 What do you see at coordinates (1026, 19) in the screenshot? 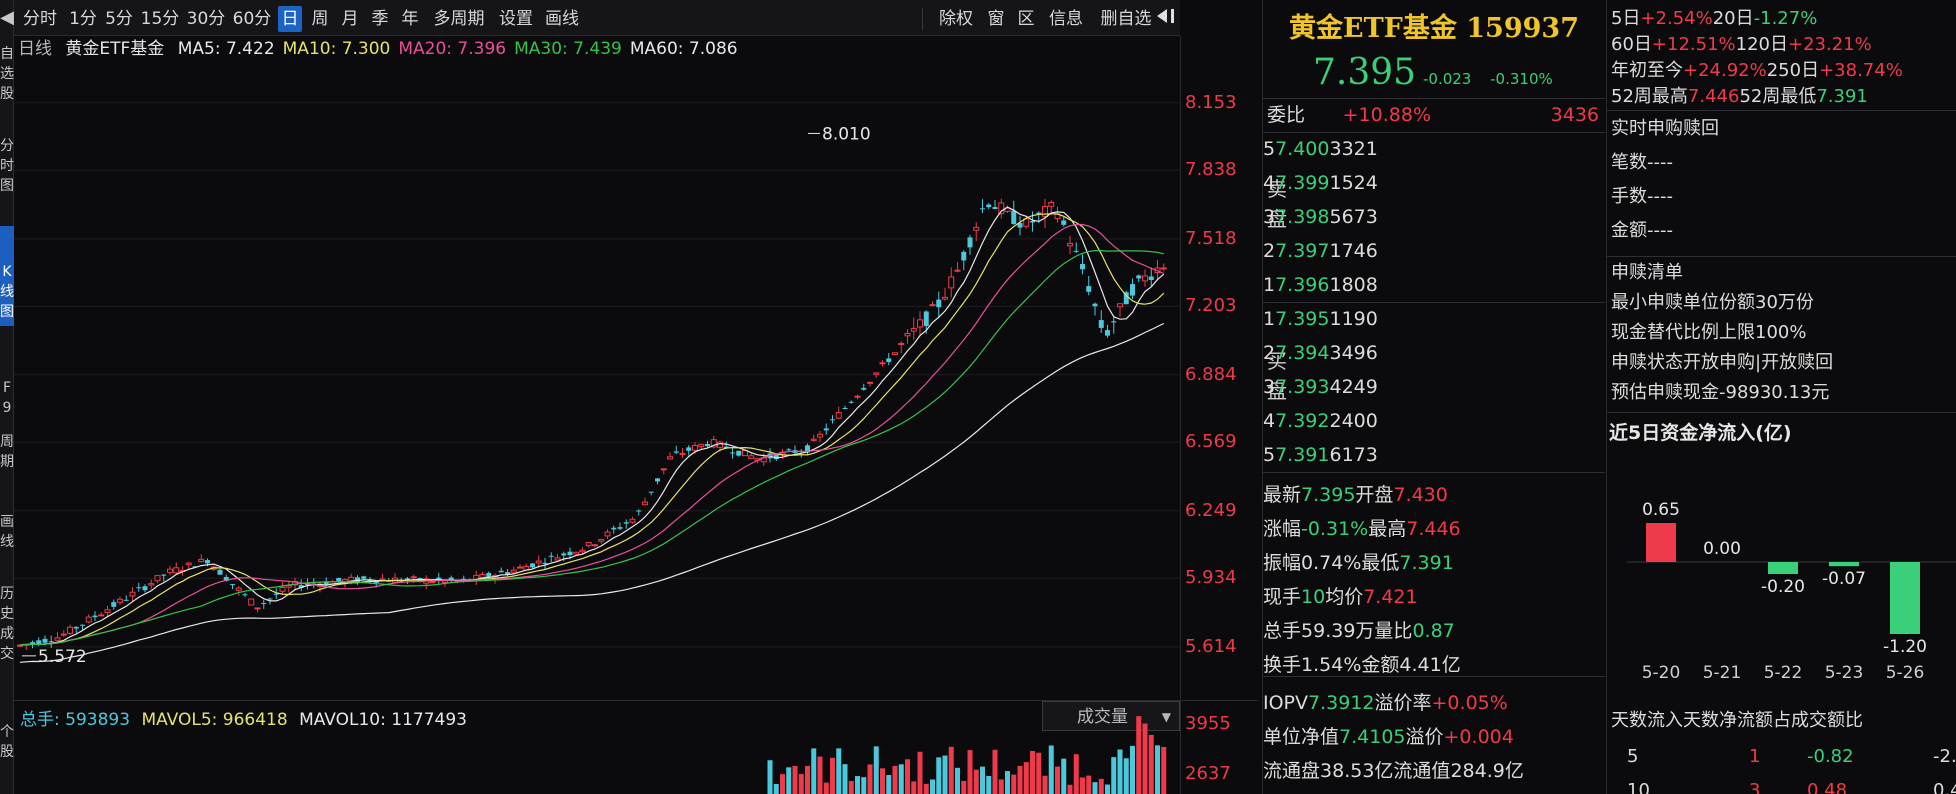
I see `toolbar-action-button: 区` at bounding box center [1026, 19].